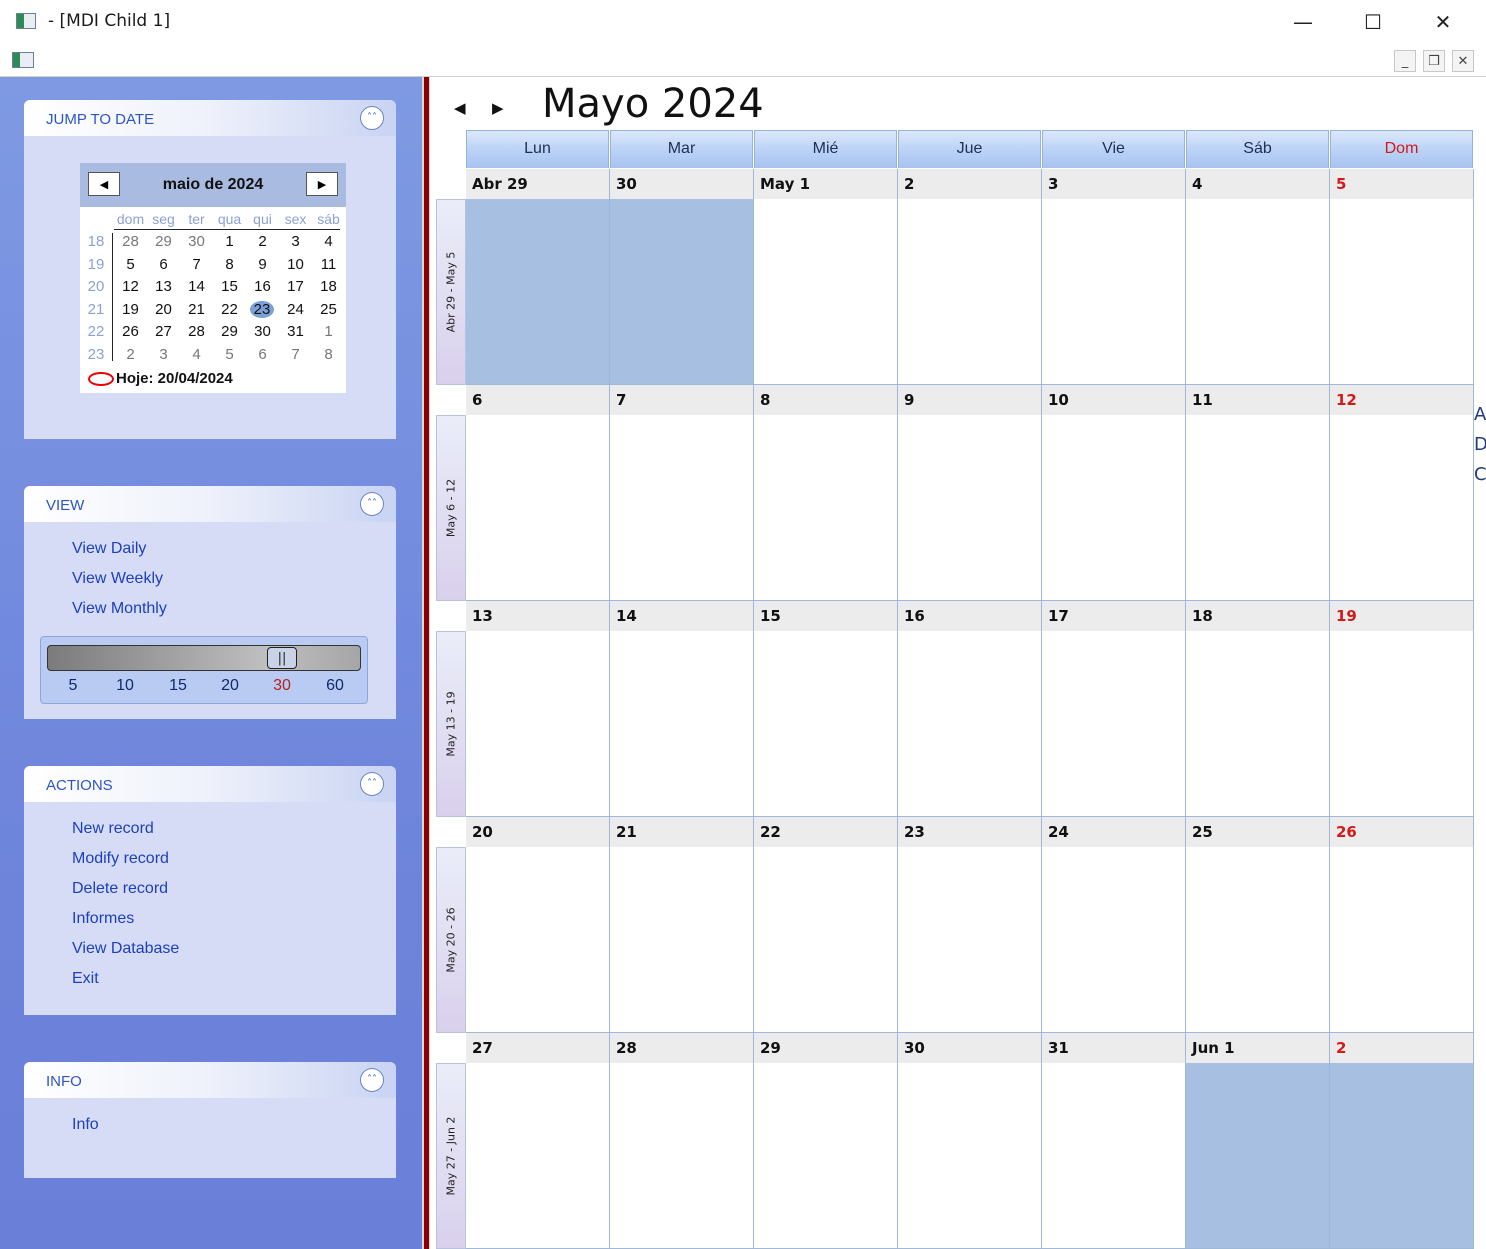  Describe the element at coordinates (428, 663) in the screenshot. I see `splitter` at that location.